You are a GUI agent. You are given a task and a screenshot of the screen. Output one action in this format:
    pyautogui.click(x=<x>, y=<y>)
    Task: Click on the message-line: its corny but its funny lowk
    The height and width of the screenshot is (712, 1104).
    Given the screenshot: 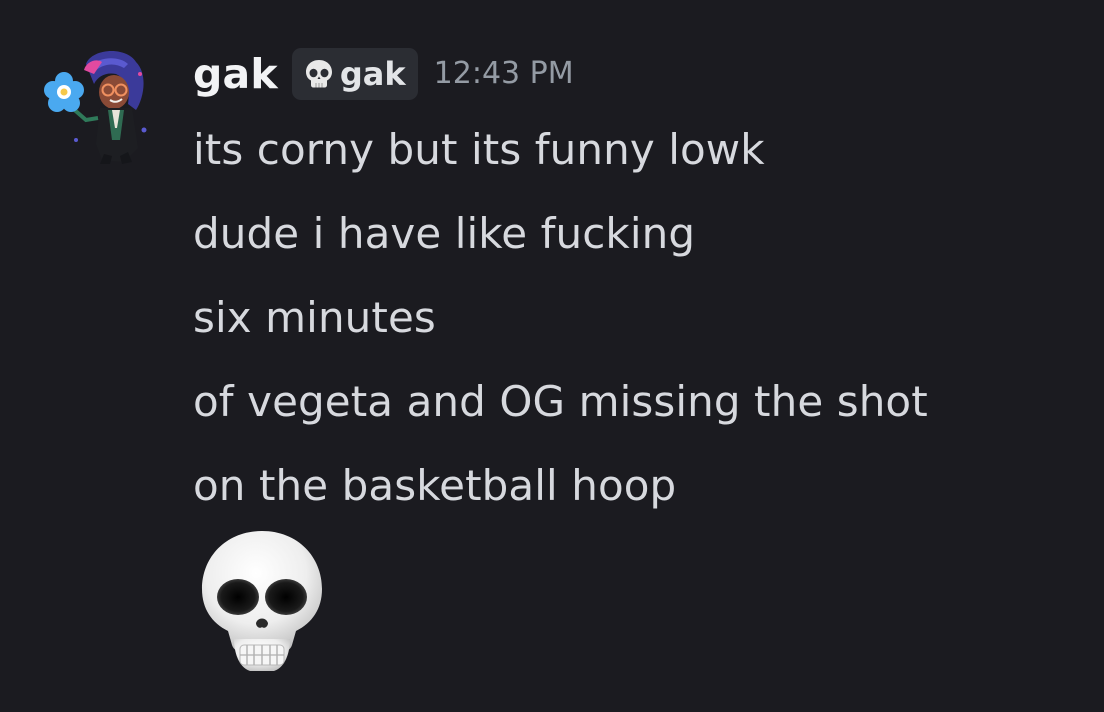 What is the action you would take?
    pyautogui.click(x=479, y=149)
    